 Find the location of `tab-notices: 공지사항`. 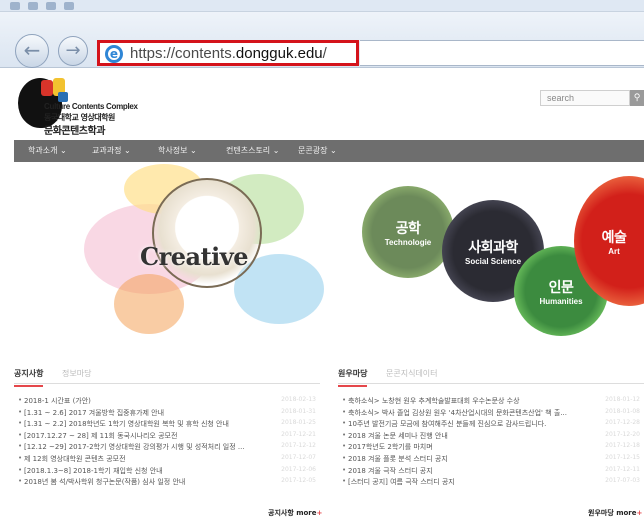

tab-notices: 공지사항 is located at coordinates (29, 377).